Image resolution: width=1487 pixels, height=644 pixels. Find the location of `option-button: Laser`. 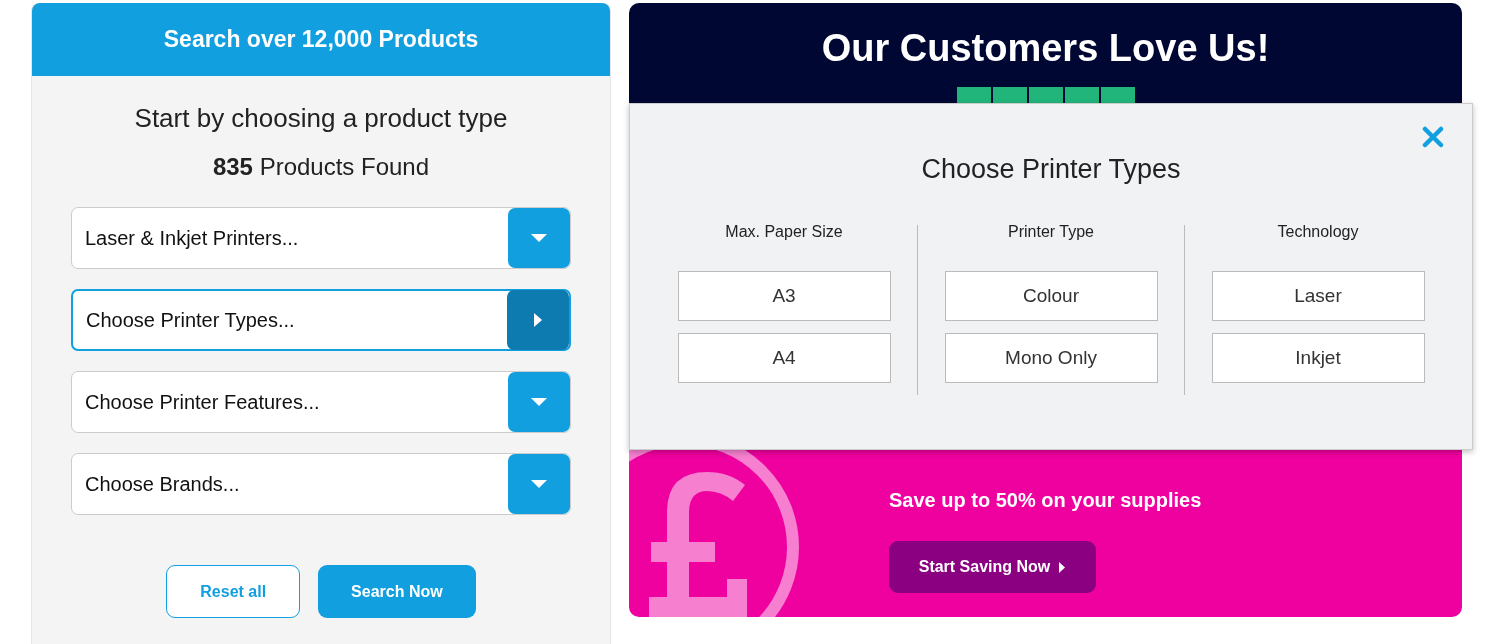

option-button: Laser is located at coordinates (1318, 296).